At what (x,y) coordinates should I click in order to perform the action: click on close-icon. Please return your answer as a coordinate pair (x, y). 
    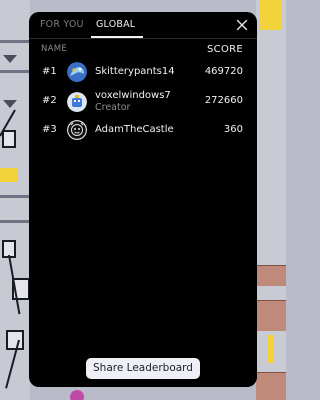
    Looking at the image, I should click on (242, 25).